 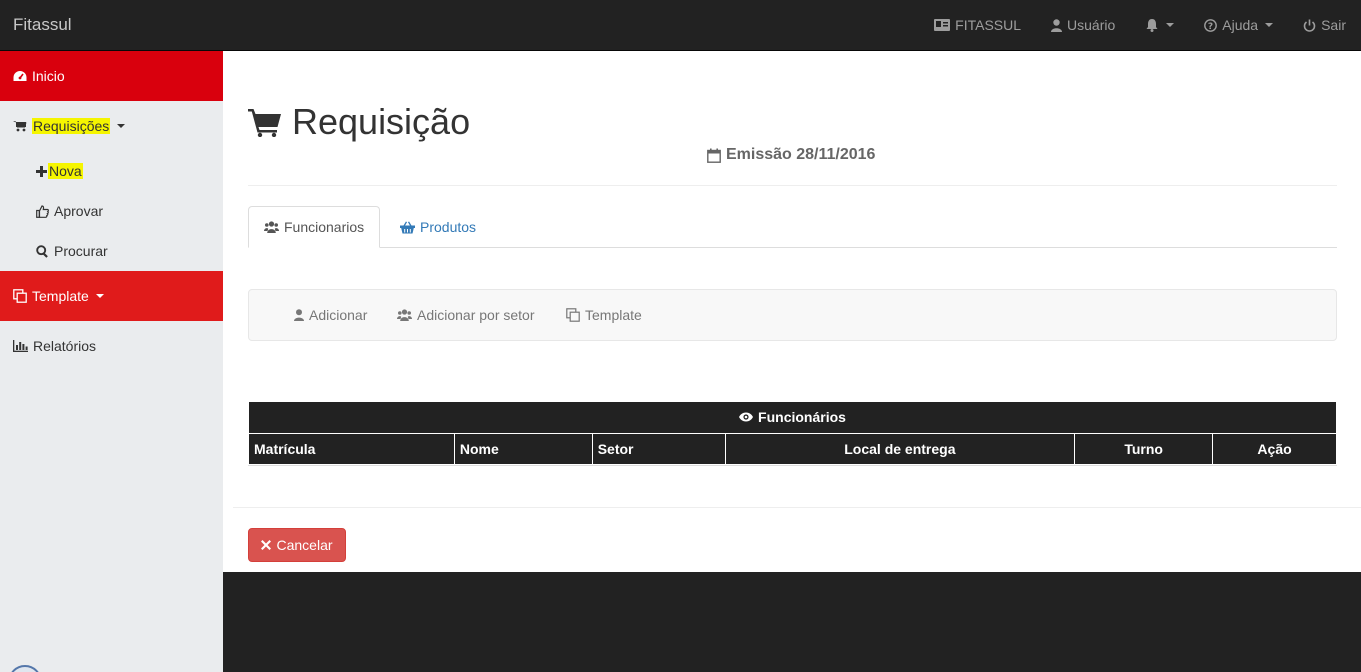 I want to click on nav-notifications, so click(x=1159, y=25).